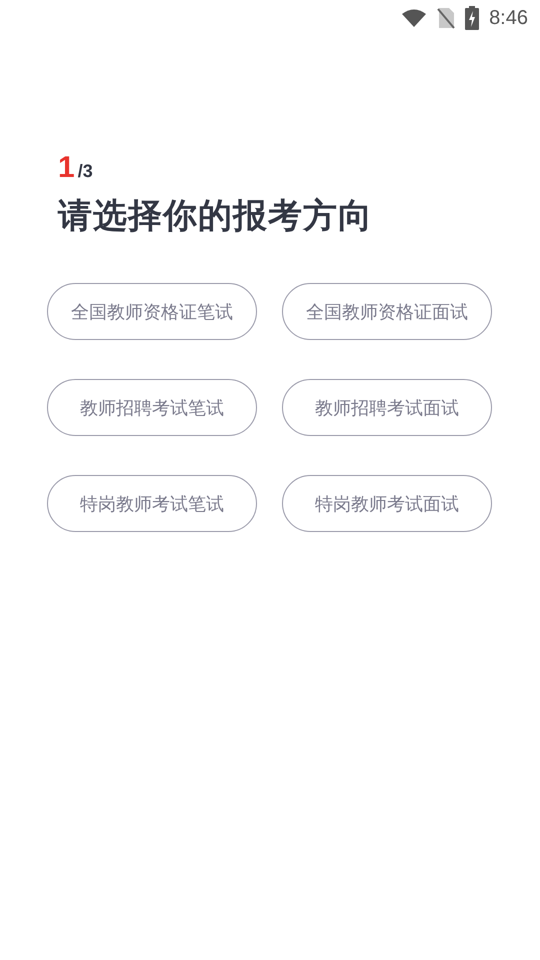  Describe the element at coordinates (216, 216) in the screenshot. I see `page-title: 请选择你的报考方向` at that location.